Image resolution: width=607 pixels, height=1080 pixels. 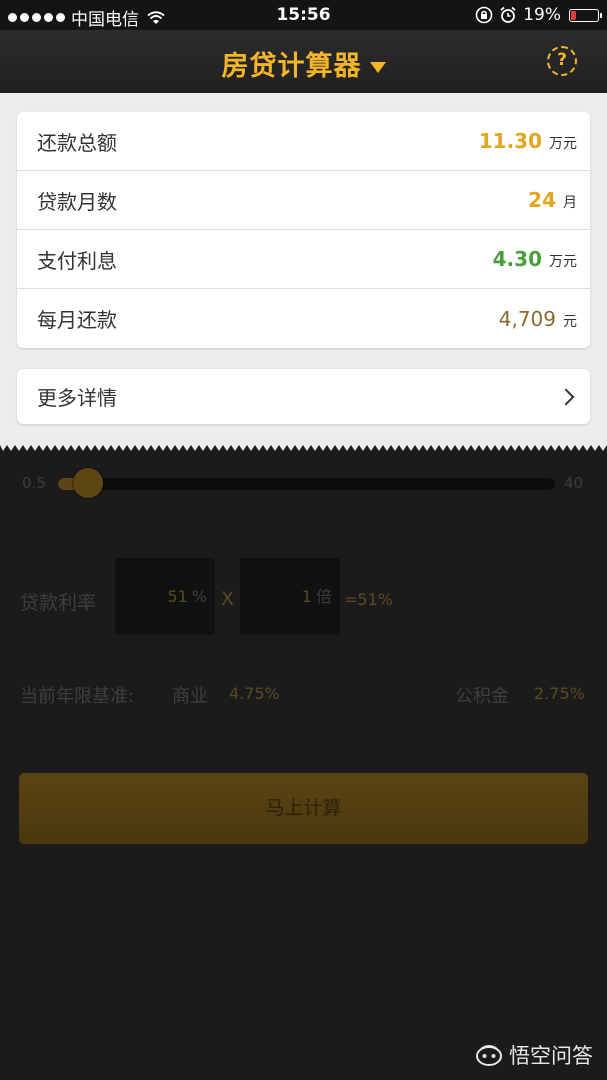 I want to click on fund-label: 公积金, so click(x=482, y=696).